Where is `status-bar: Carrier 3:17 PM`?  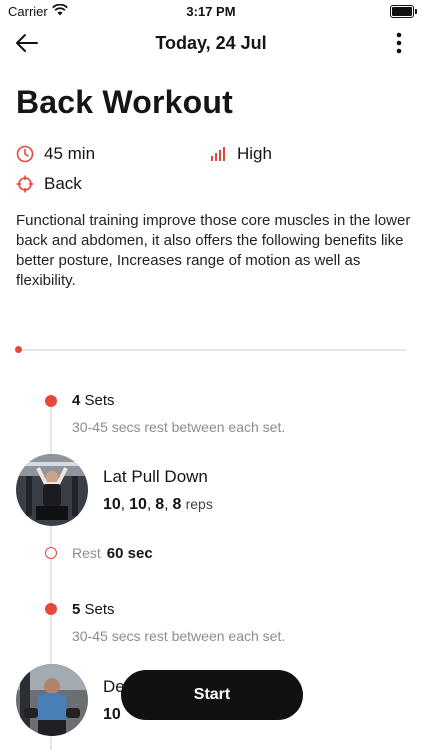 status-bar: Carrier 3:17 PM is located at coordinates (211, 12).